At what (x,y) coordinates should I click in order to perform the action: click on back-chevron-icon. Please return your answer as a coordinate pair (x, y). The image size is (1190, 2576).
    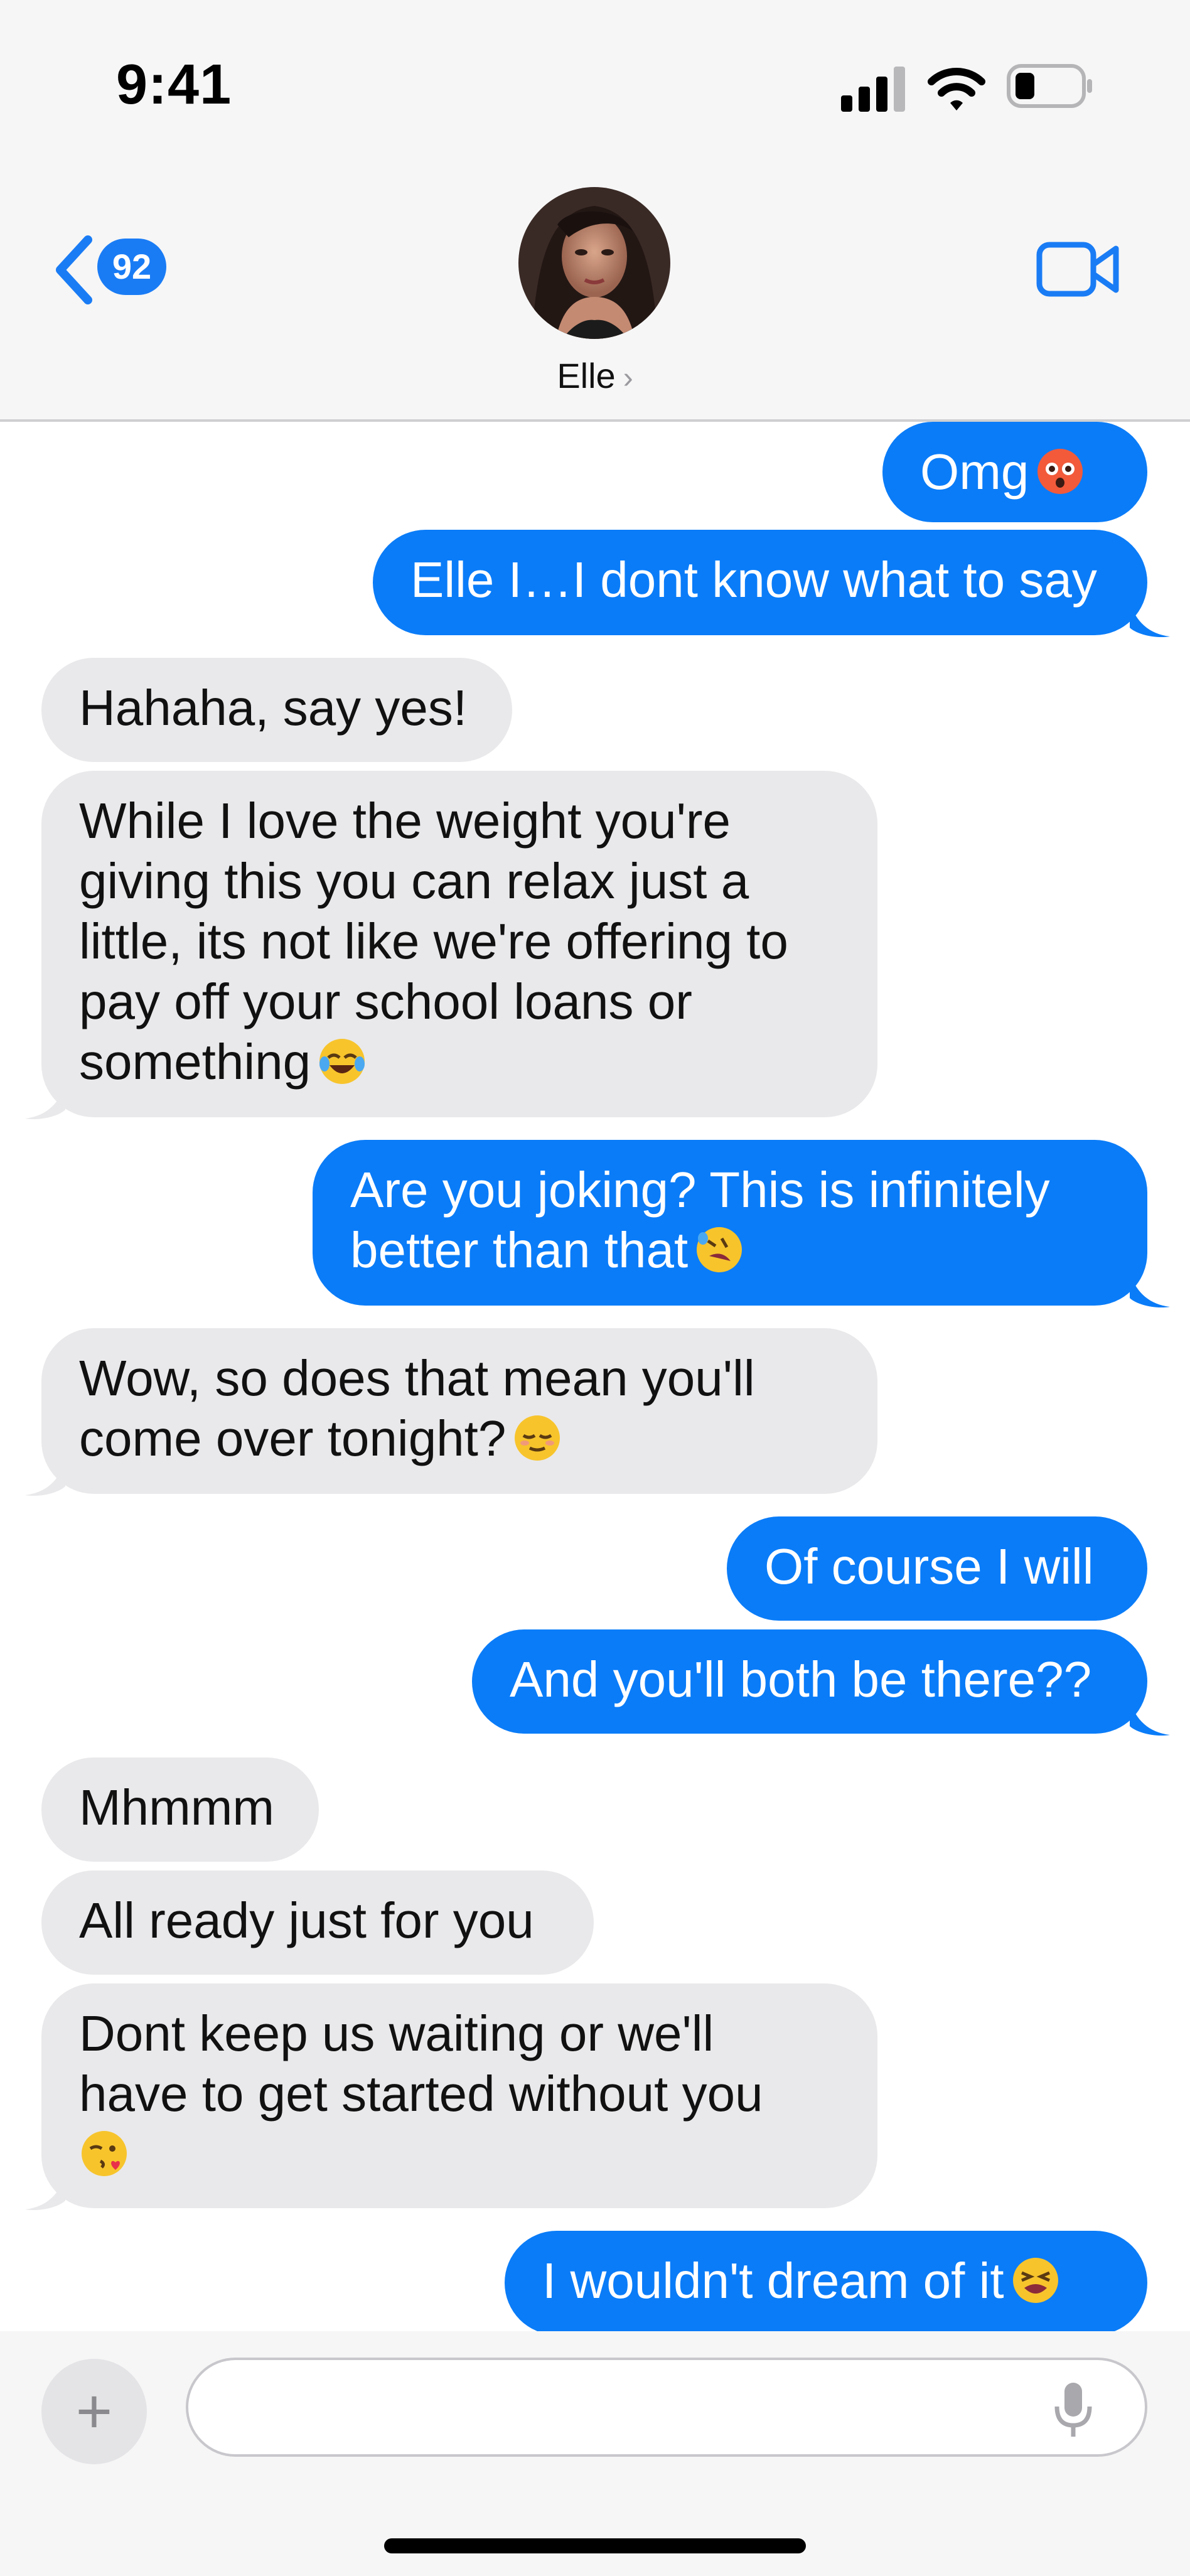
    Looking at the image, I should click on (74, 270).